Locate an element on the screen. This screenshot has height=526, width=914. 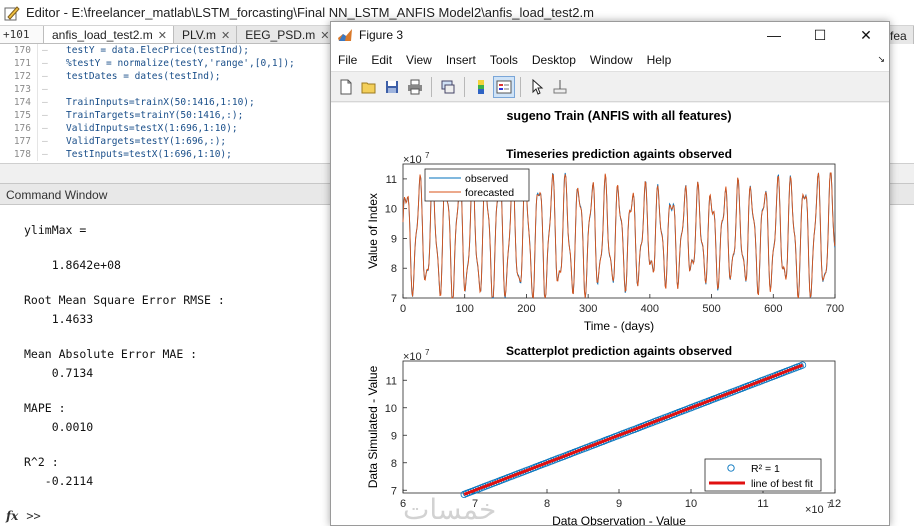
minimize-button: — is located at coordinates (774, 35).